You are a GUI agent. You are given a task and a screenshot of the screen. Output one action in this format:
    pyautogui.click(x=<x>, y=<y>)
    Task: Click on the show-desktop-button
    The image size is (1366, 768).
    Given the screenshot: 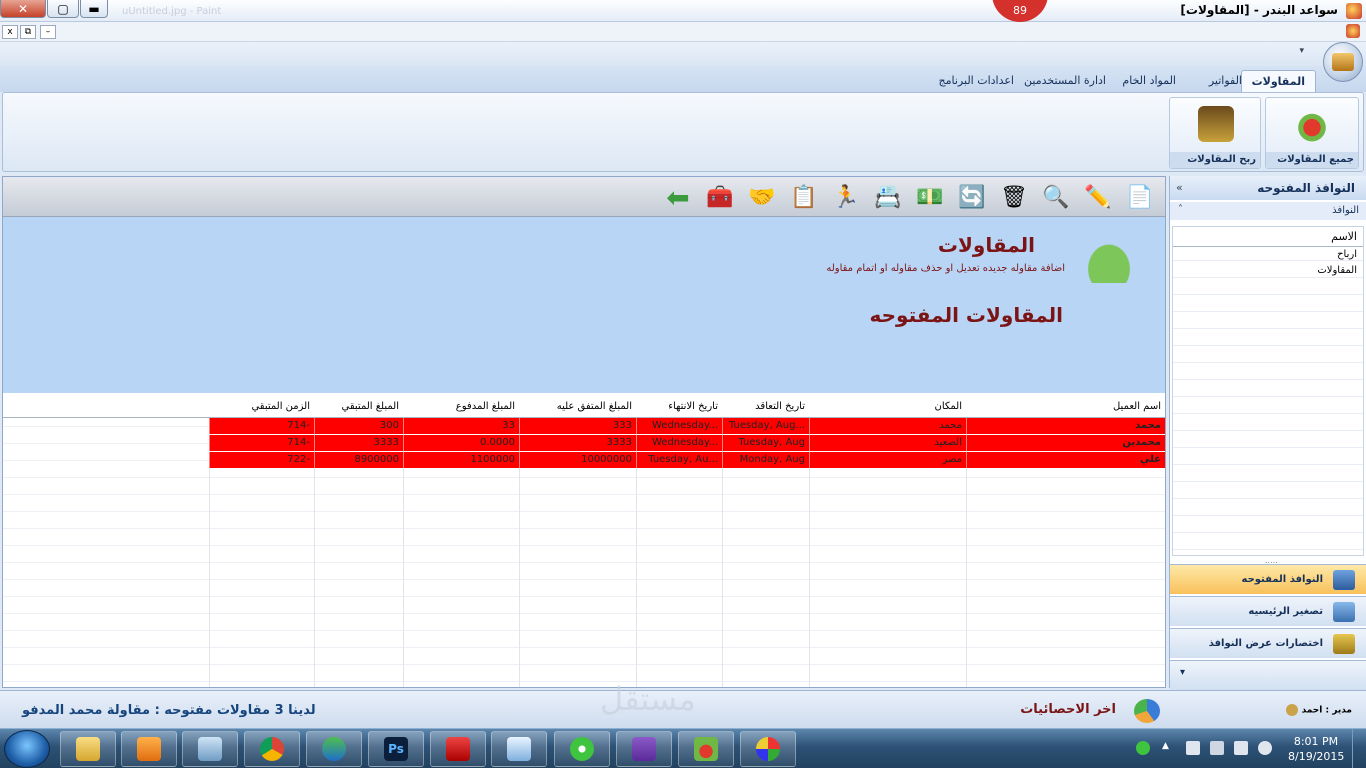 What is the action you would take?
    pyautogui.click(x=1359, y=748)
    